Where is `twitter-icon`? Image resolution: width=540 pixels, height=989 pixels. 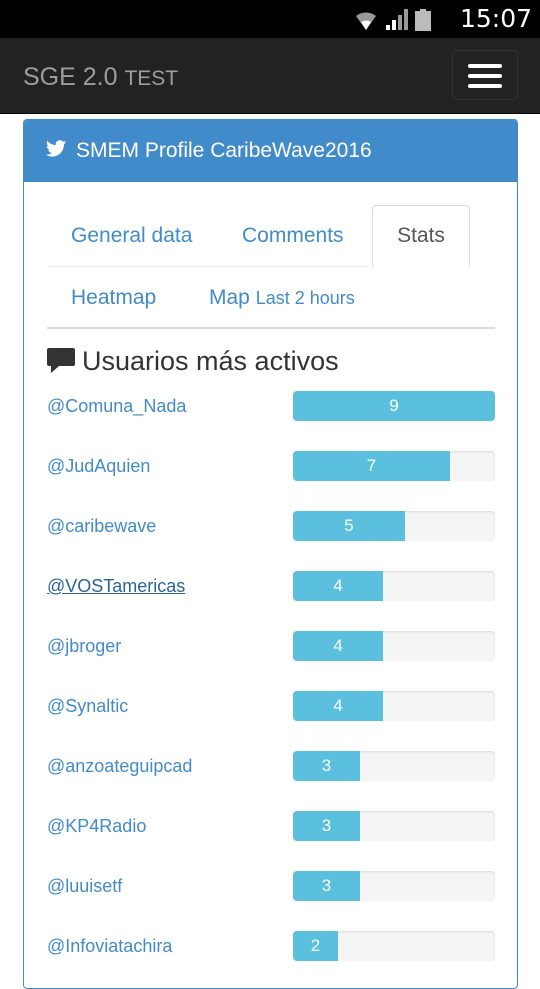 twitter-icon is located at coordinates (56, 148).